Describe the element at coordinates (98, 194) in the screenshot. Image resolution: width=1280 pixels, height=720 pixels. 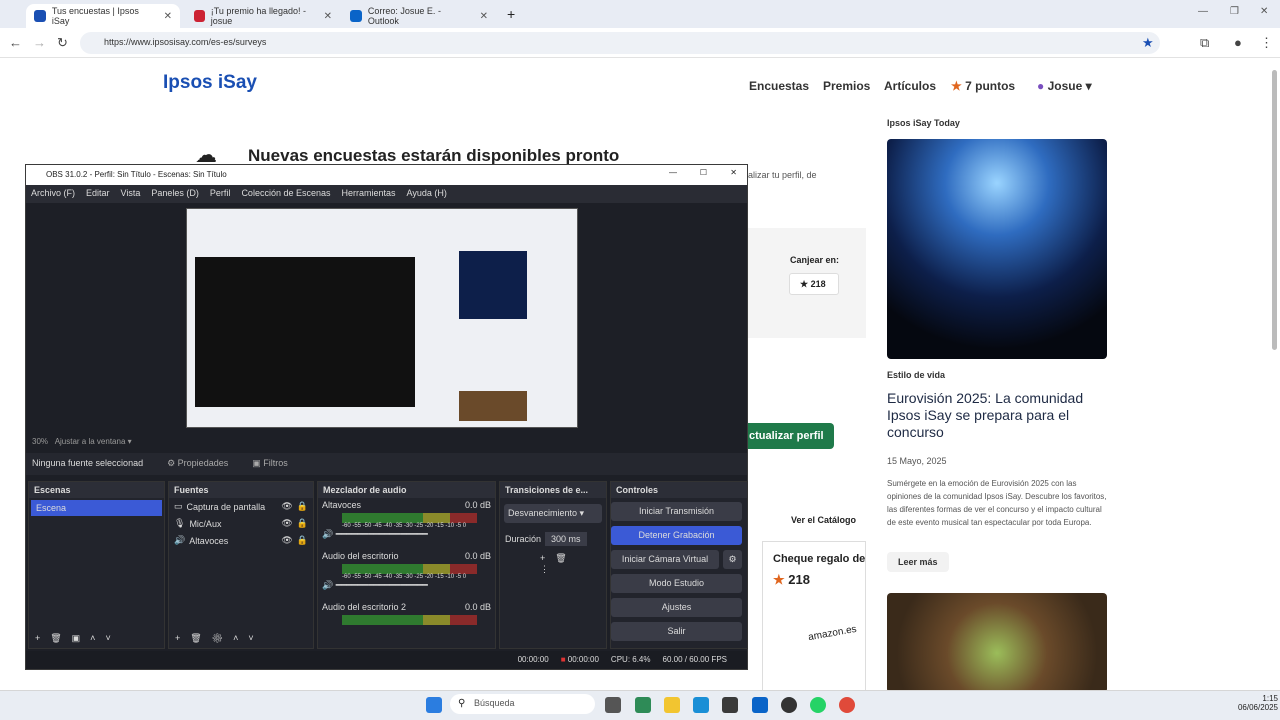
I see `menu-editar: Editar` at that location.